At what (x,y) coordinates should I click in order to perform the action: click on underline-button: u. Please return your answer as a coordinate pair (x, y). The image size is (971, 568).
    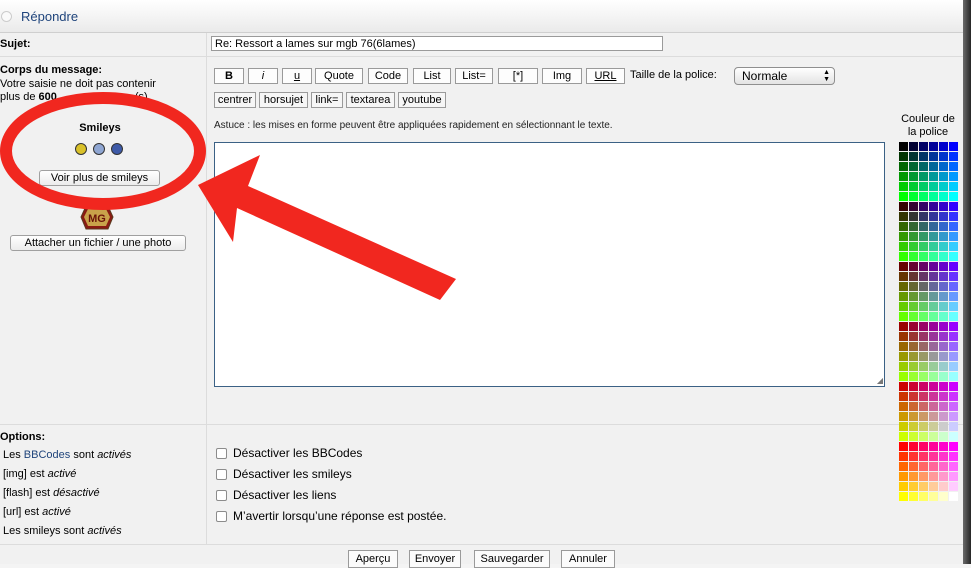
    Looking at the image, I should click on (297, 76).